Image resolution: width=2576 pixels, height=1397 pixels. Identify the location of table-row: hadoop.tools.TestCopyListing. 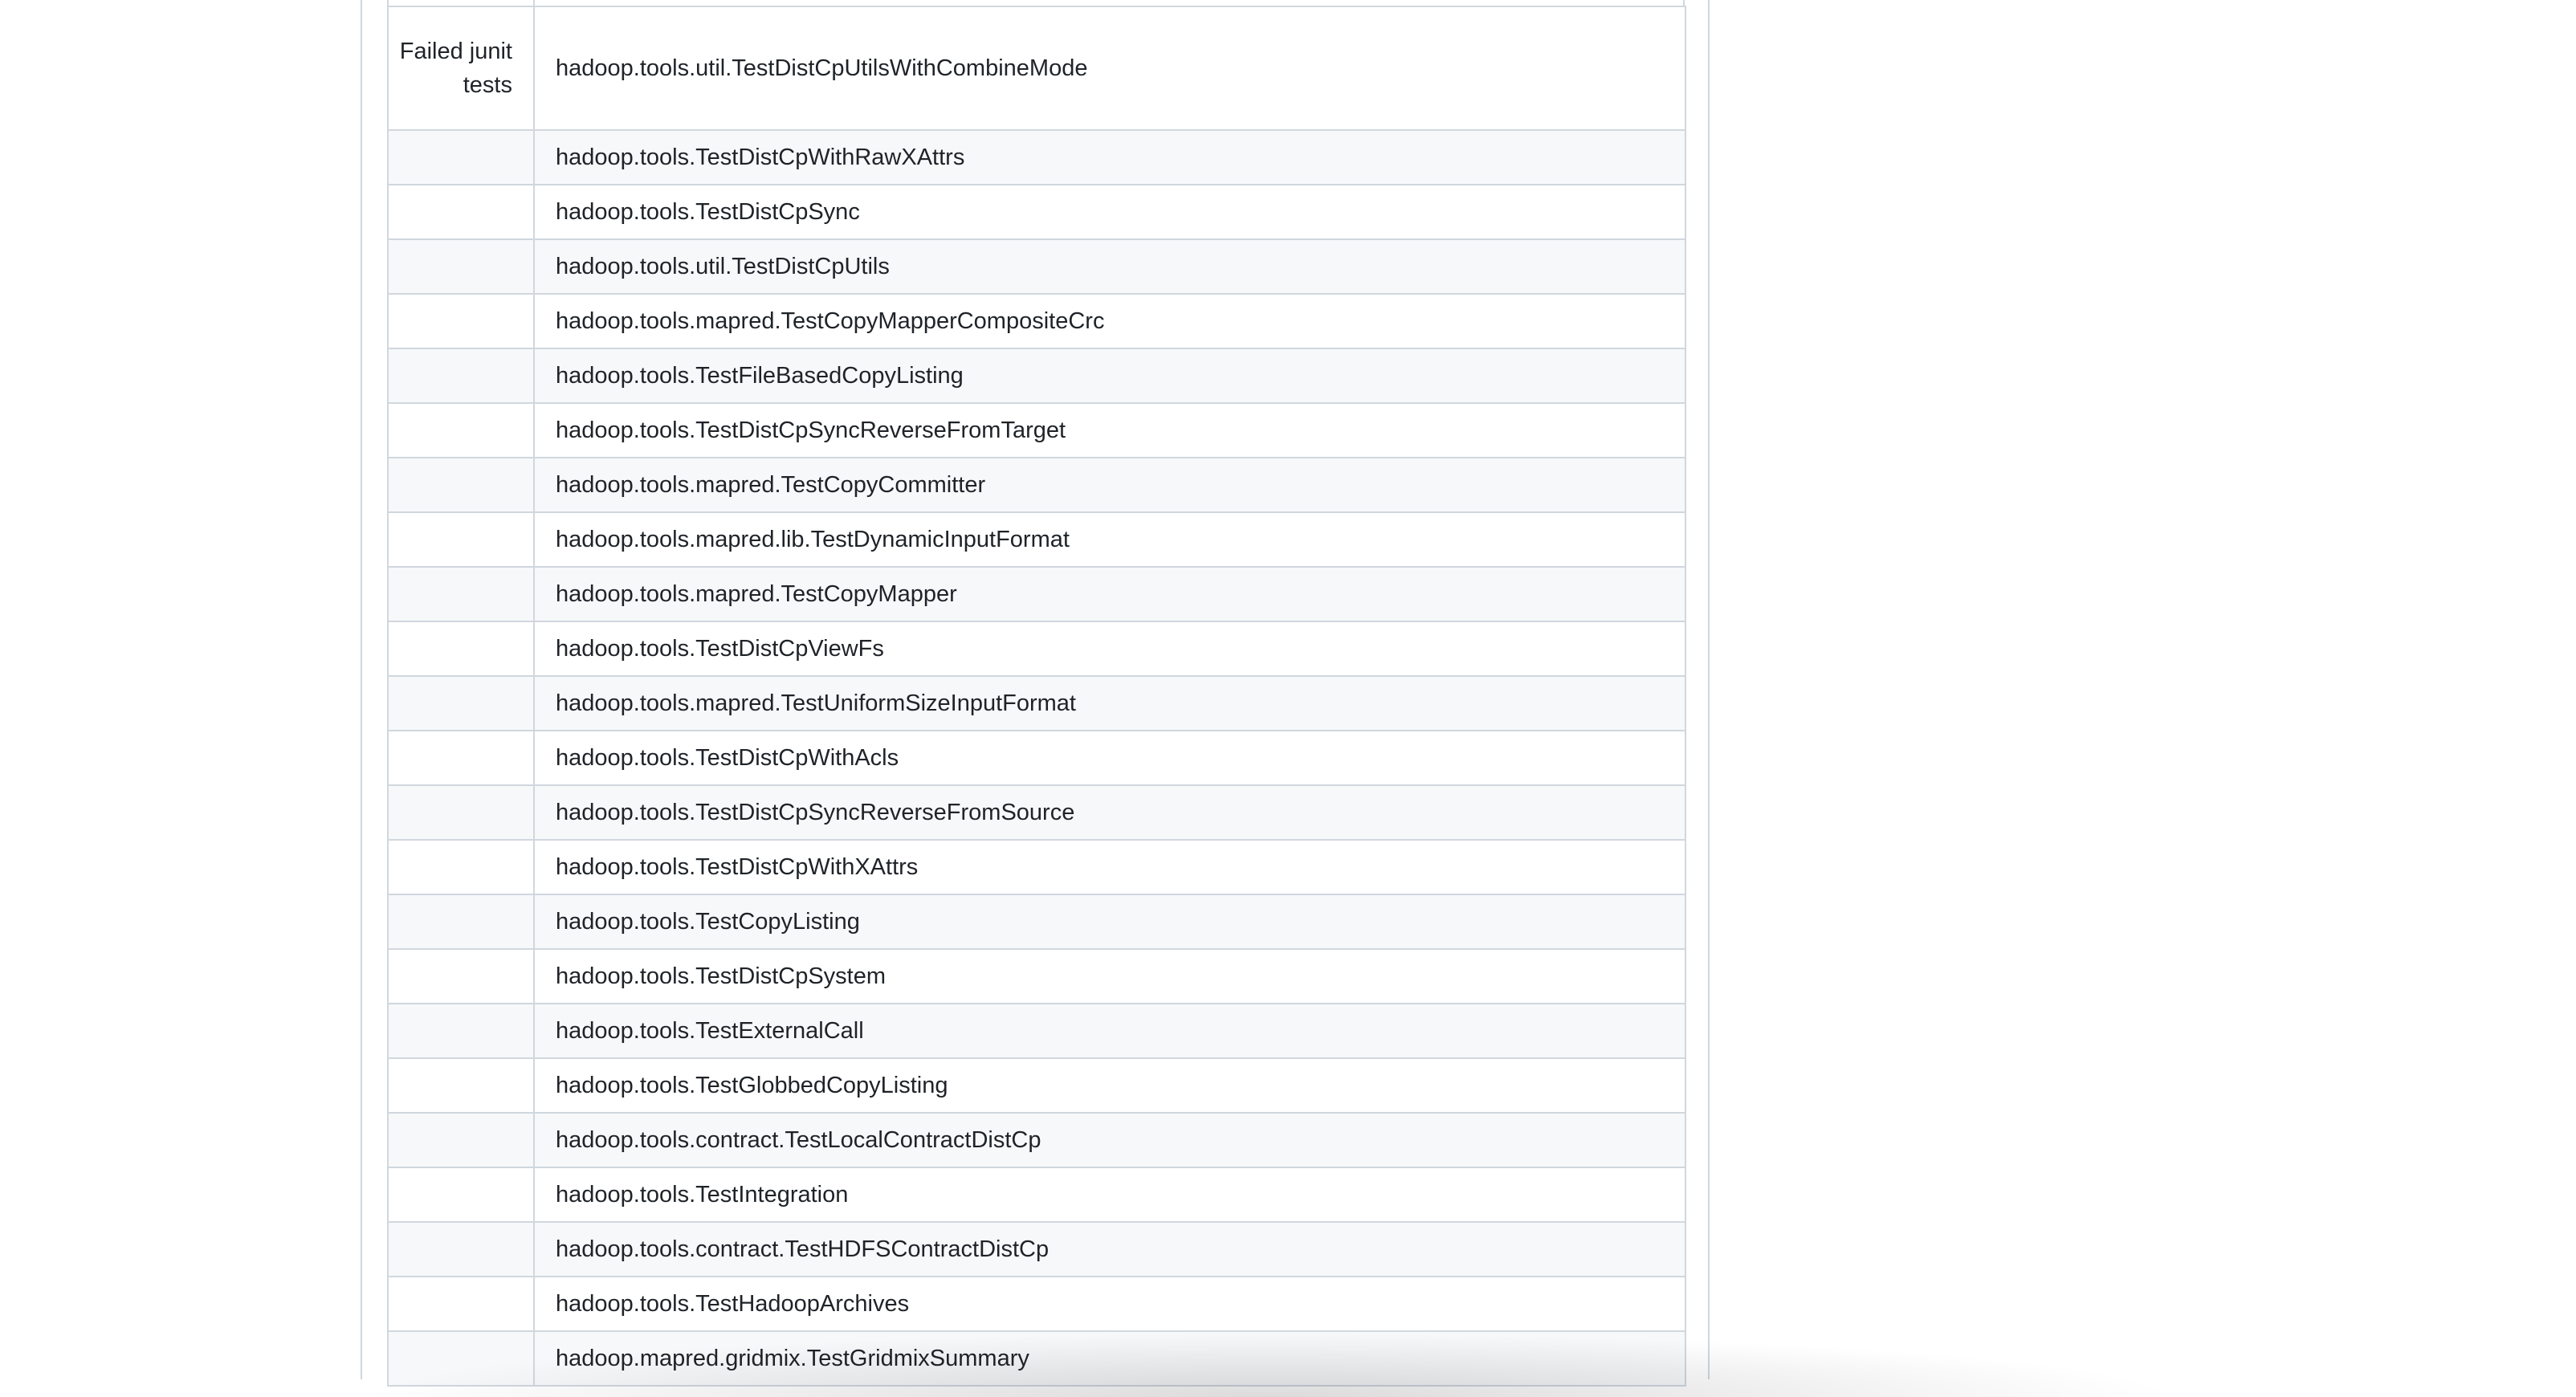
(1036, 922).